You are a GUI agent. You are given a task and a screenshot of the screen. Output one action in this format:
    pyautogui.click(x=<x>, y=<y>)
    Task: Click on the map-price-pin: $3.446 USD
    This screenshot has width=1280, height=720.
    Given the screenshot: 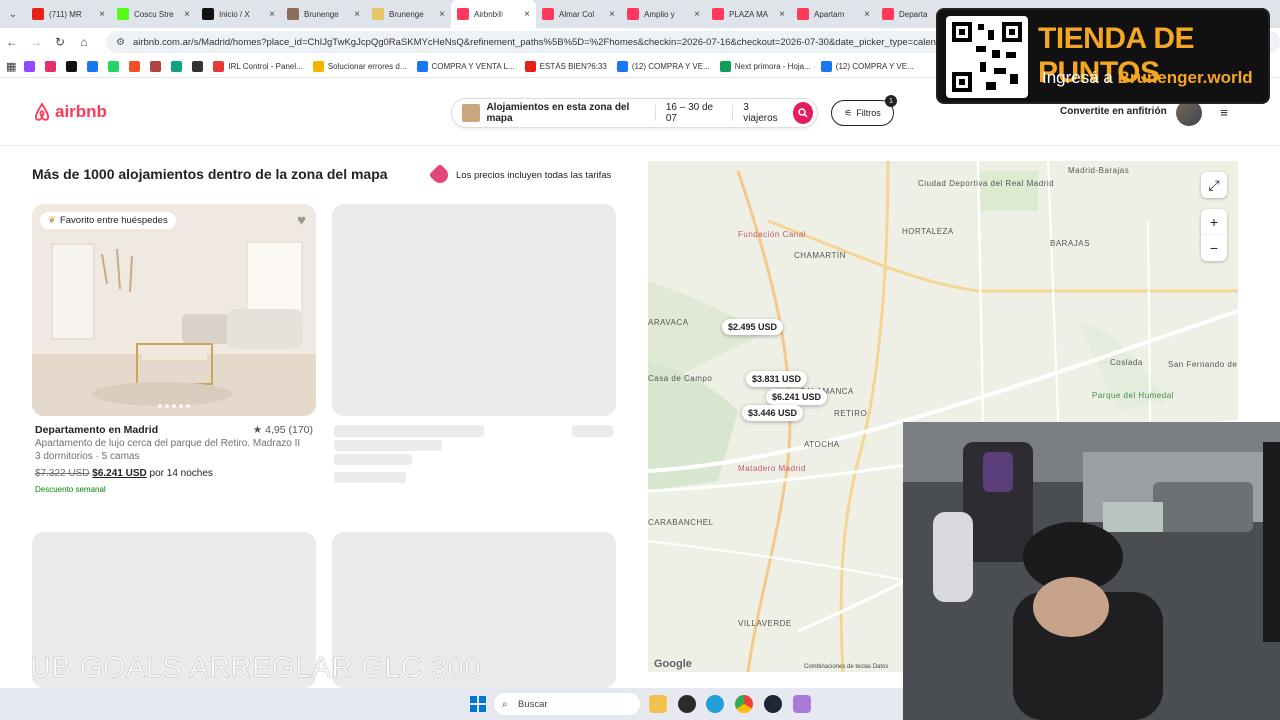 What is the action you would take?
    pyautogui.click(x=773, y=413)
    